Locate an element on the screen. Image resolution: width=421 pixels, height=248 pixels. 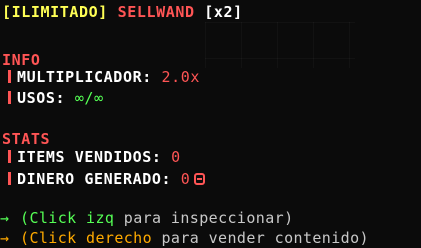
left-click-hint: → (Click izq para inspeccionar) is located at coordinates (147, 218).